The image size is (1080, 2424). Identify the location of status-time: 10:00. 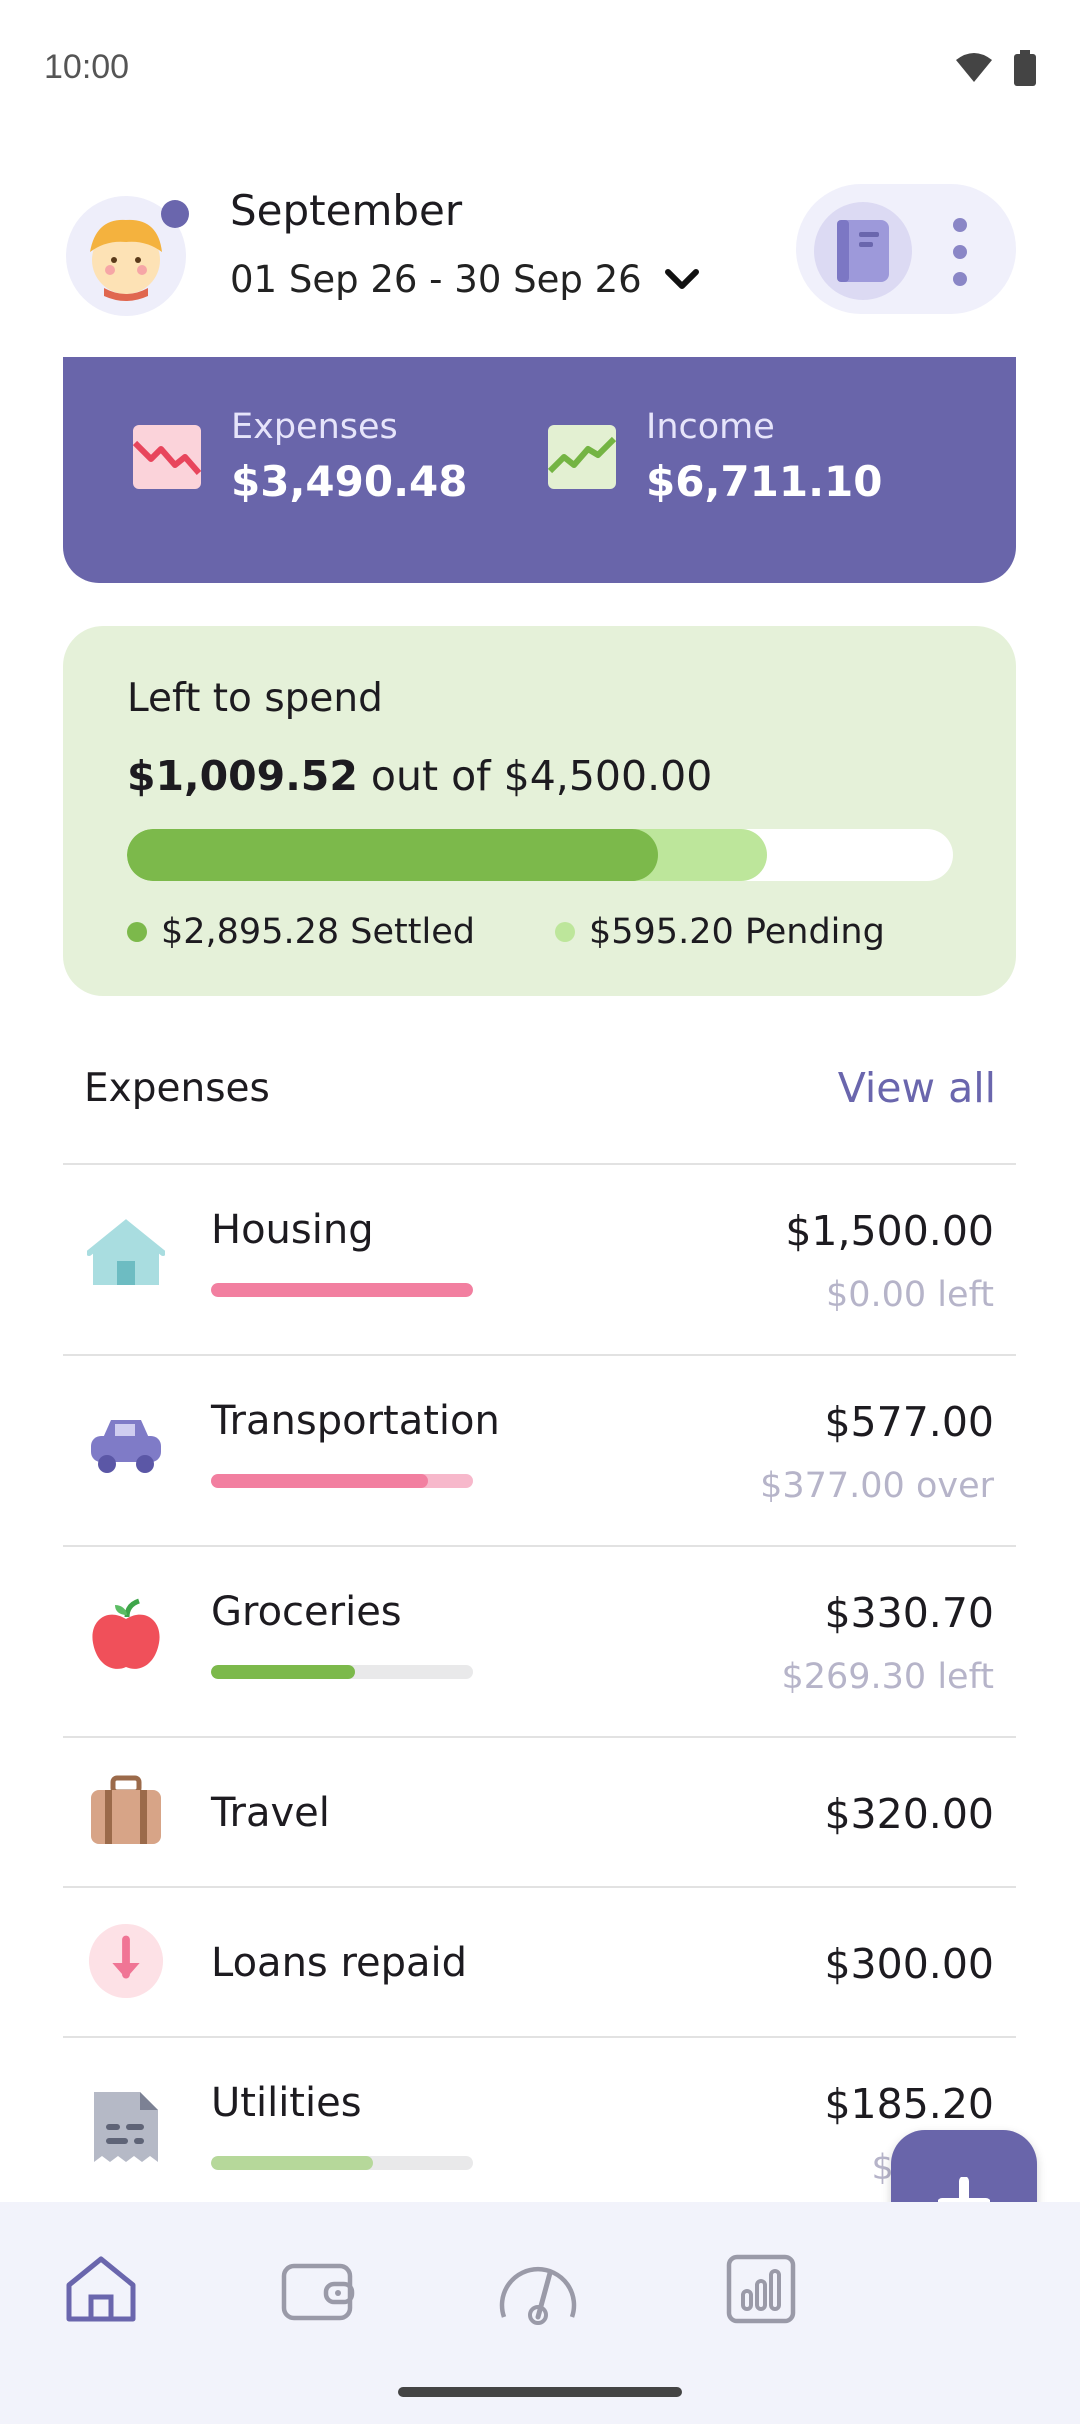
(87, 67).